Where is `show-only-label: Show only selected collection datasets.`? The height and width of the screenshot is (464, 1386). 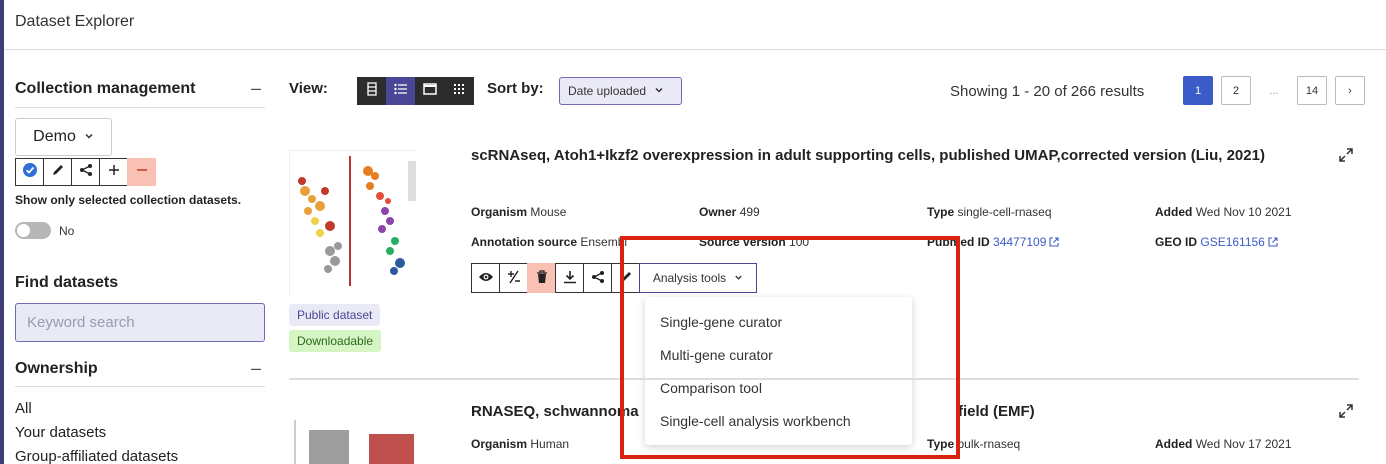
show-only-label: Show only selected collection datasets. is located at coordinates (128, 200).